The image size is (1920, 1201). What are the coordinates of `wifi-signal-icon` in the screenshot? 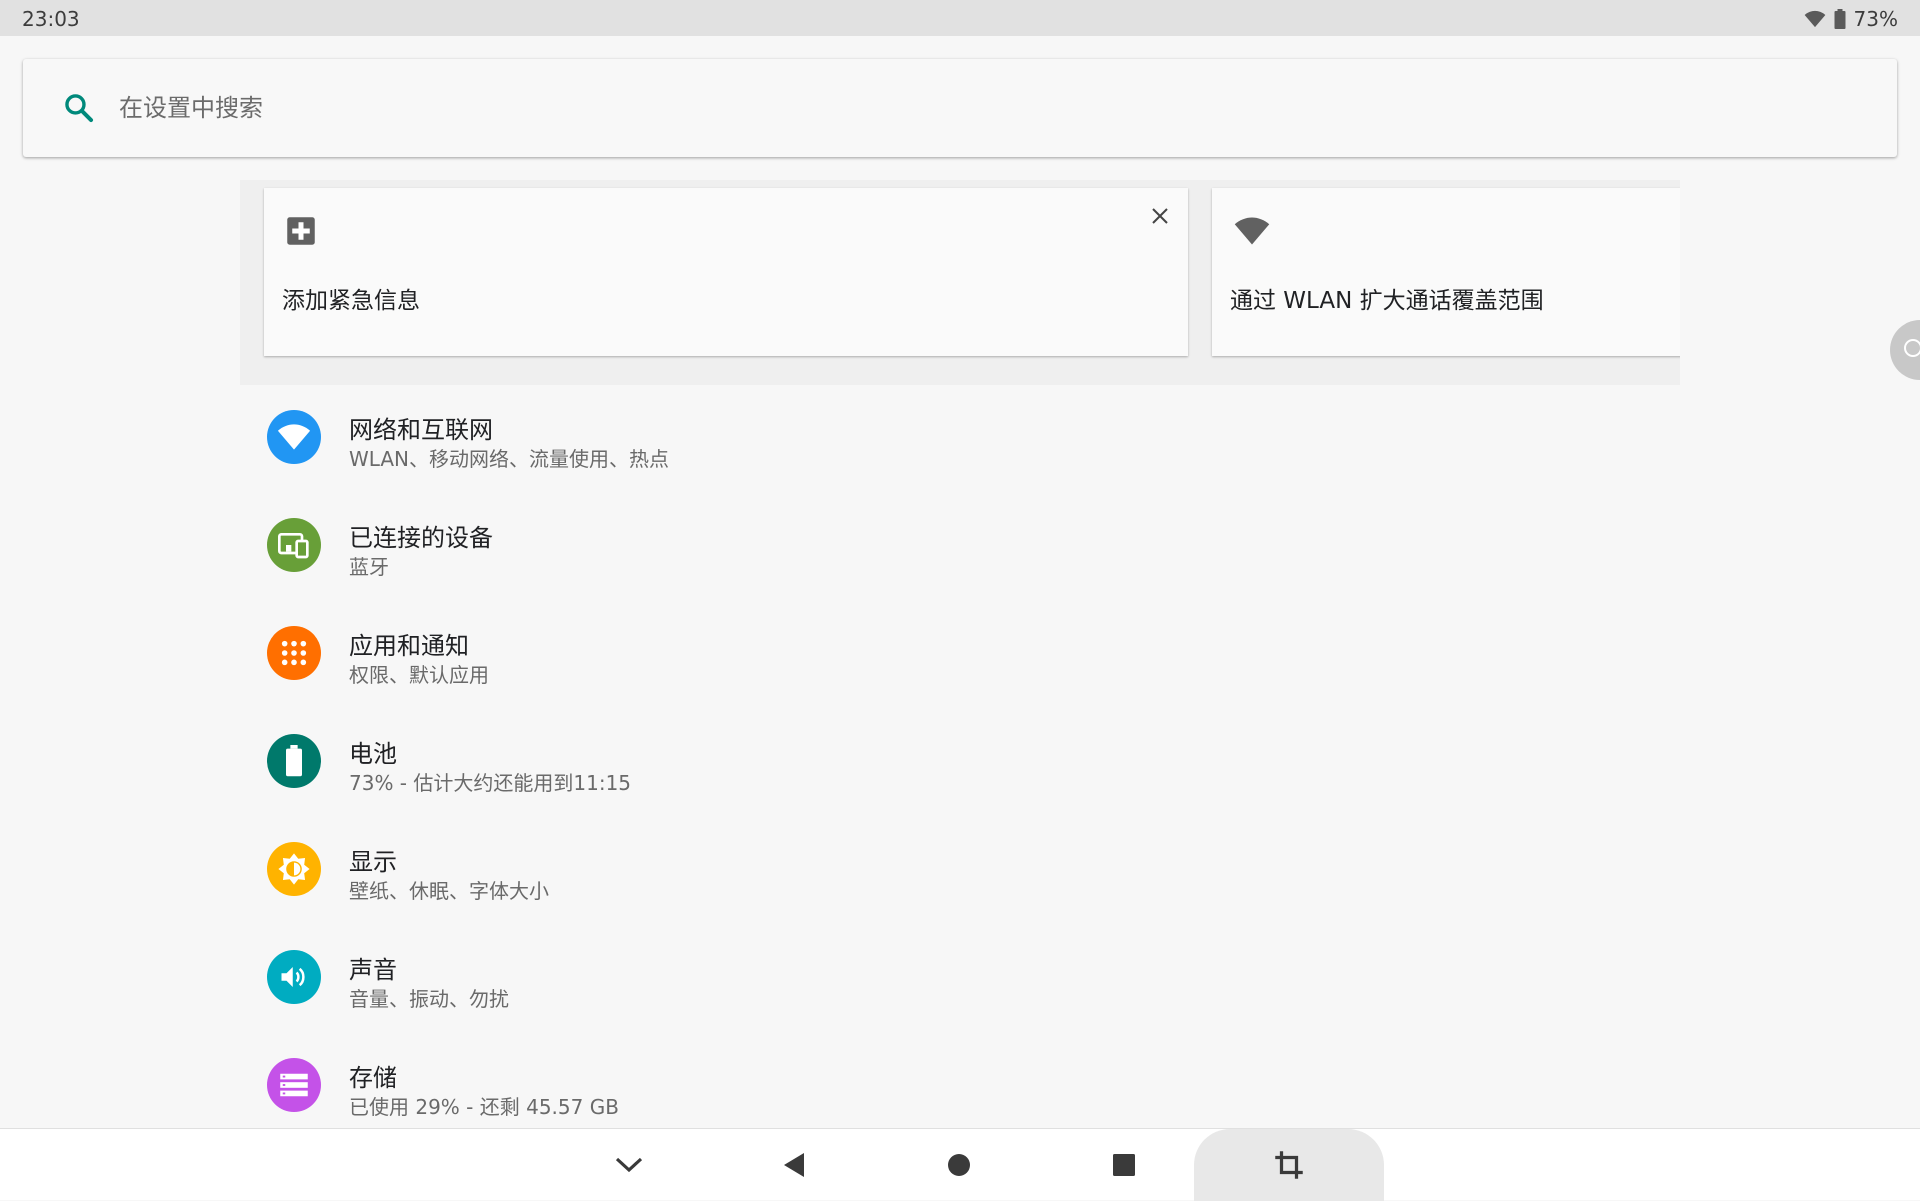 It's located at (1815, 19).